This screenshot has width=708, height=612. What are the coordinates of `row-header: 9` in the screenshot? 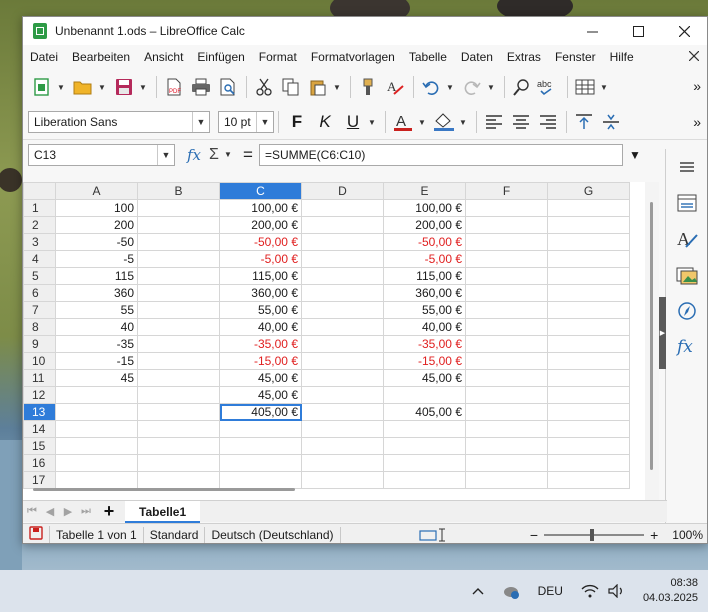 It's located at (39, 344).